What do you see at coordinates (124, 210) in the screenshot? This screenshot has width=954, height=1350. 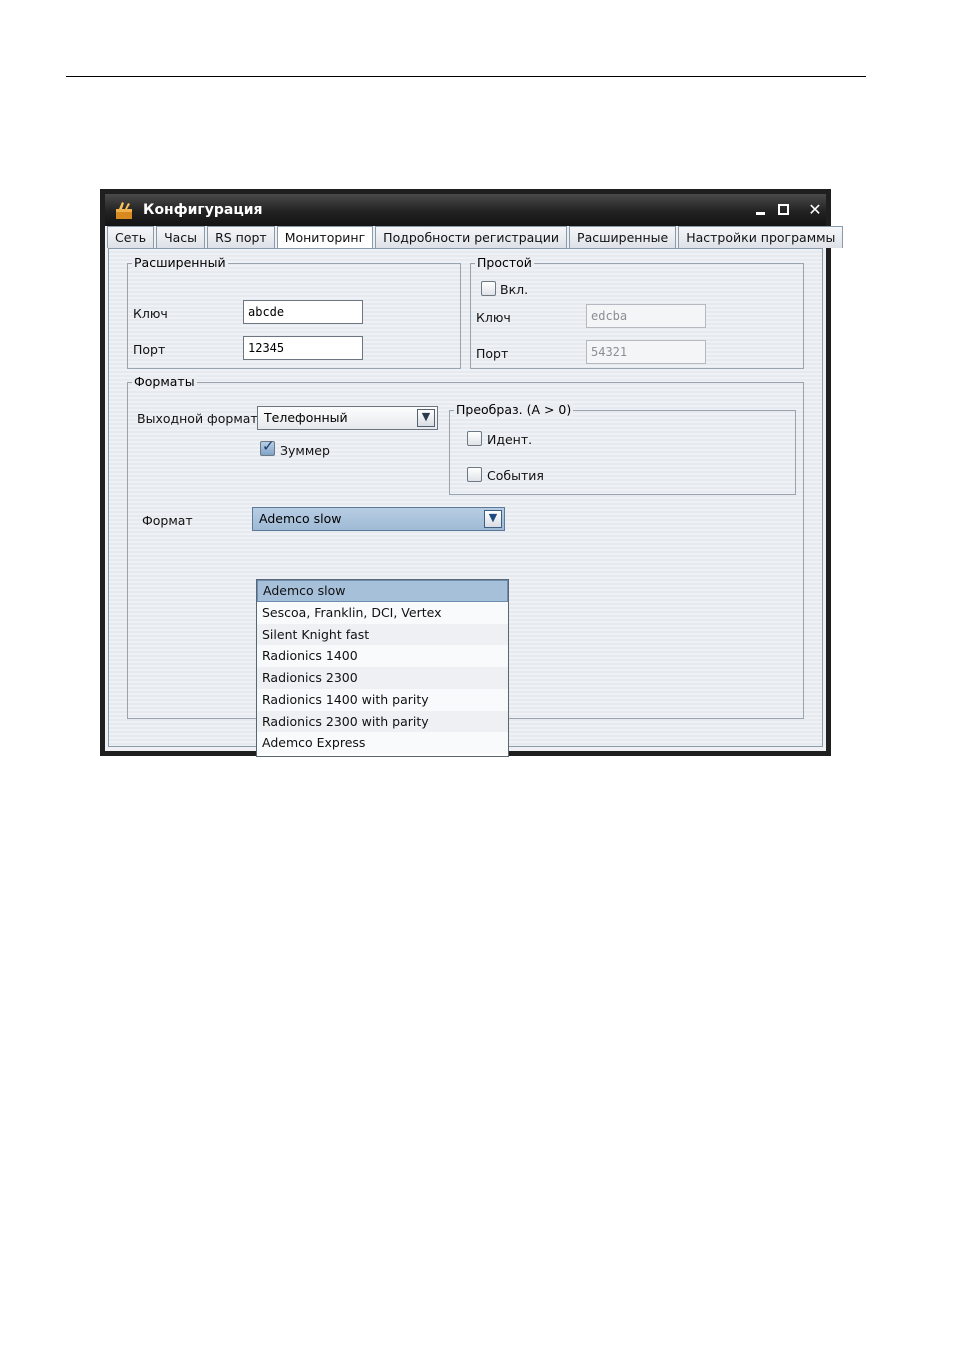 I see `app-icon` at bounding box center [124, 210].